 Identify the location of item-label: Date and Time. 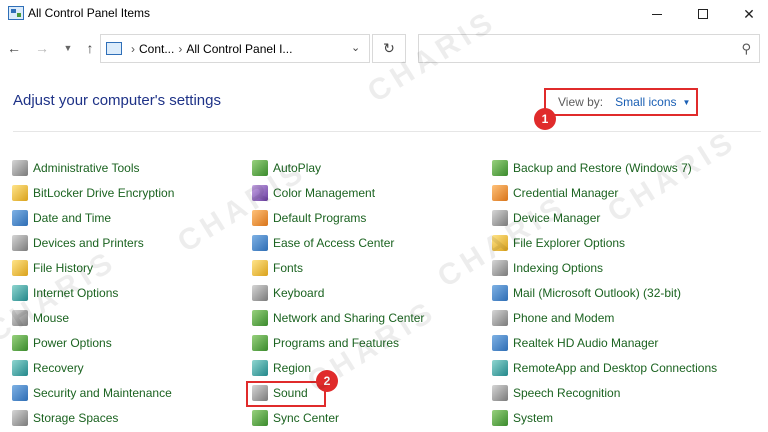
(72, 218).